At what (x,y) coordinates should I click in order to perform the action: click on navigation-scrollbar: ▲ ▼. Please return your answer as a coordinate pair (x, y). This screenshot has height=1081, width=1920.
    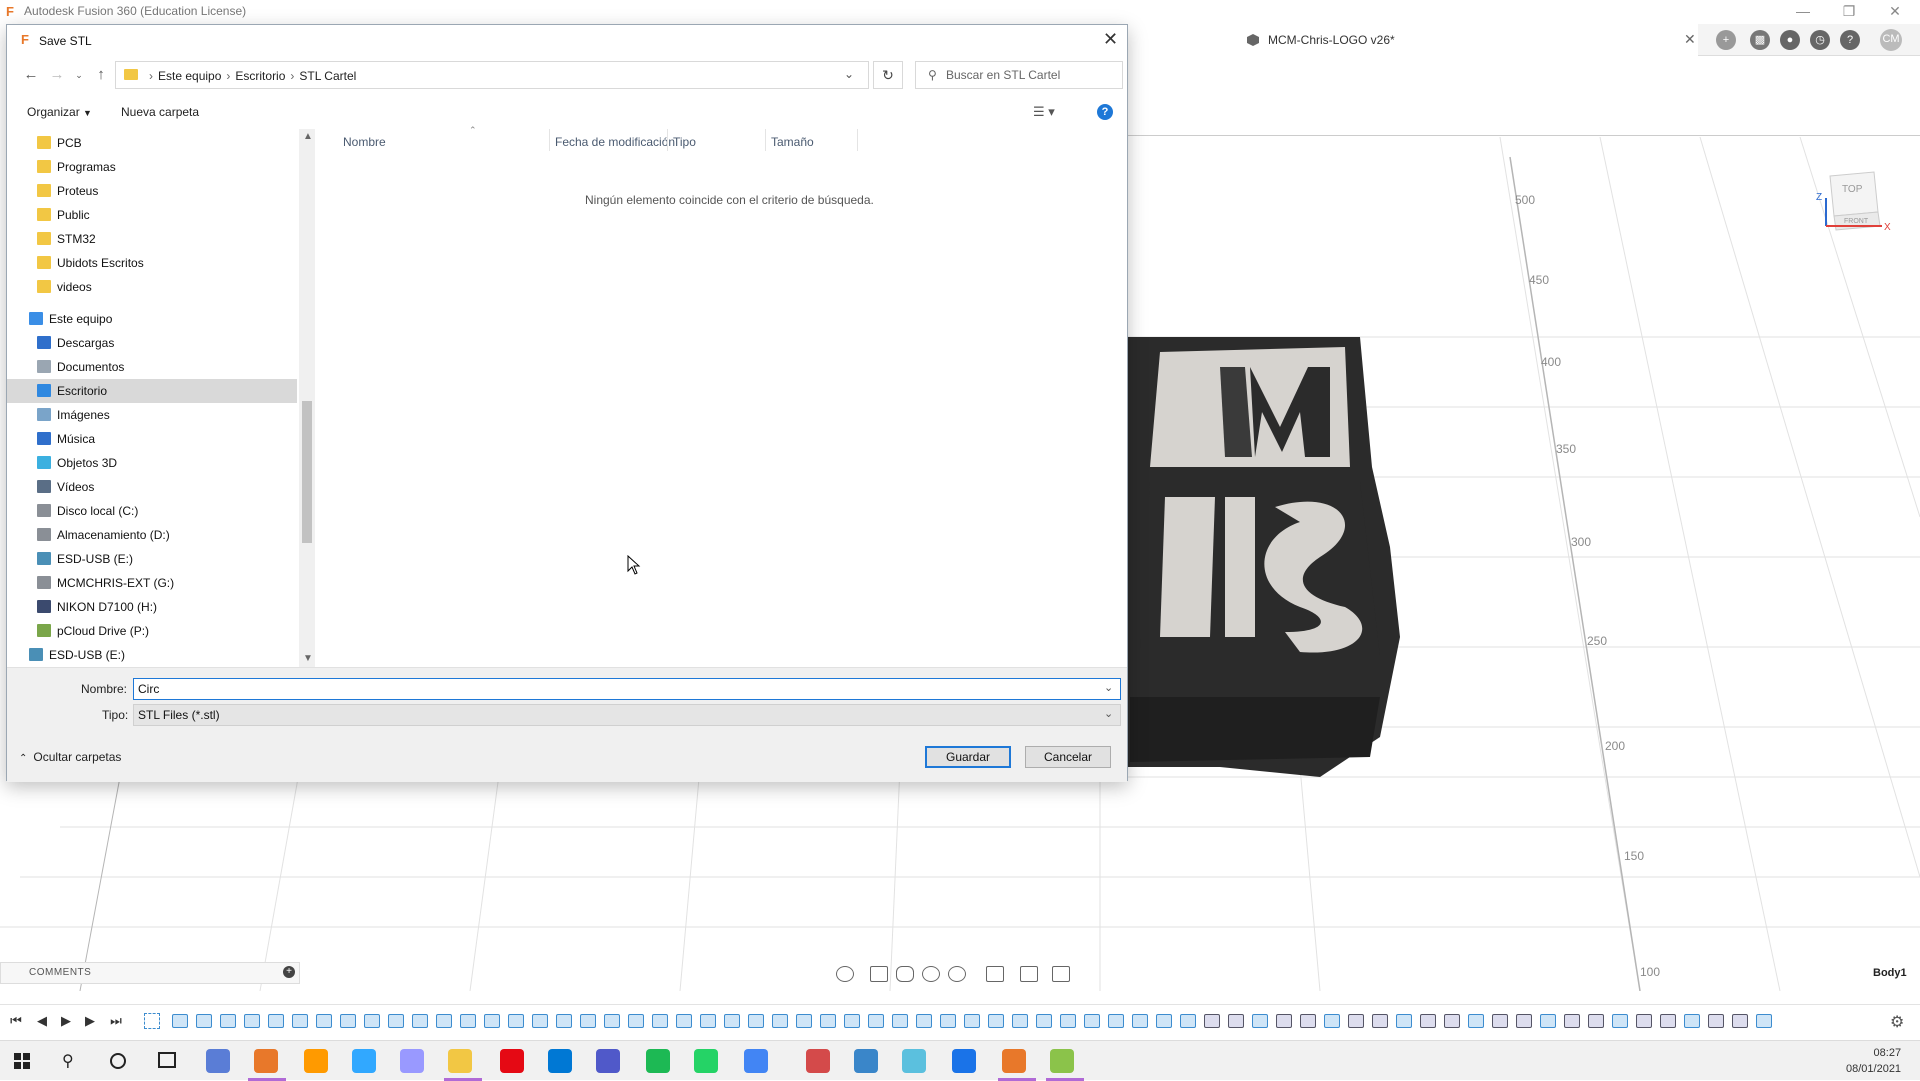
    Looking at the image, I should click on (307, 398).